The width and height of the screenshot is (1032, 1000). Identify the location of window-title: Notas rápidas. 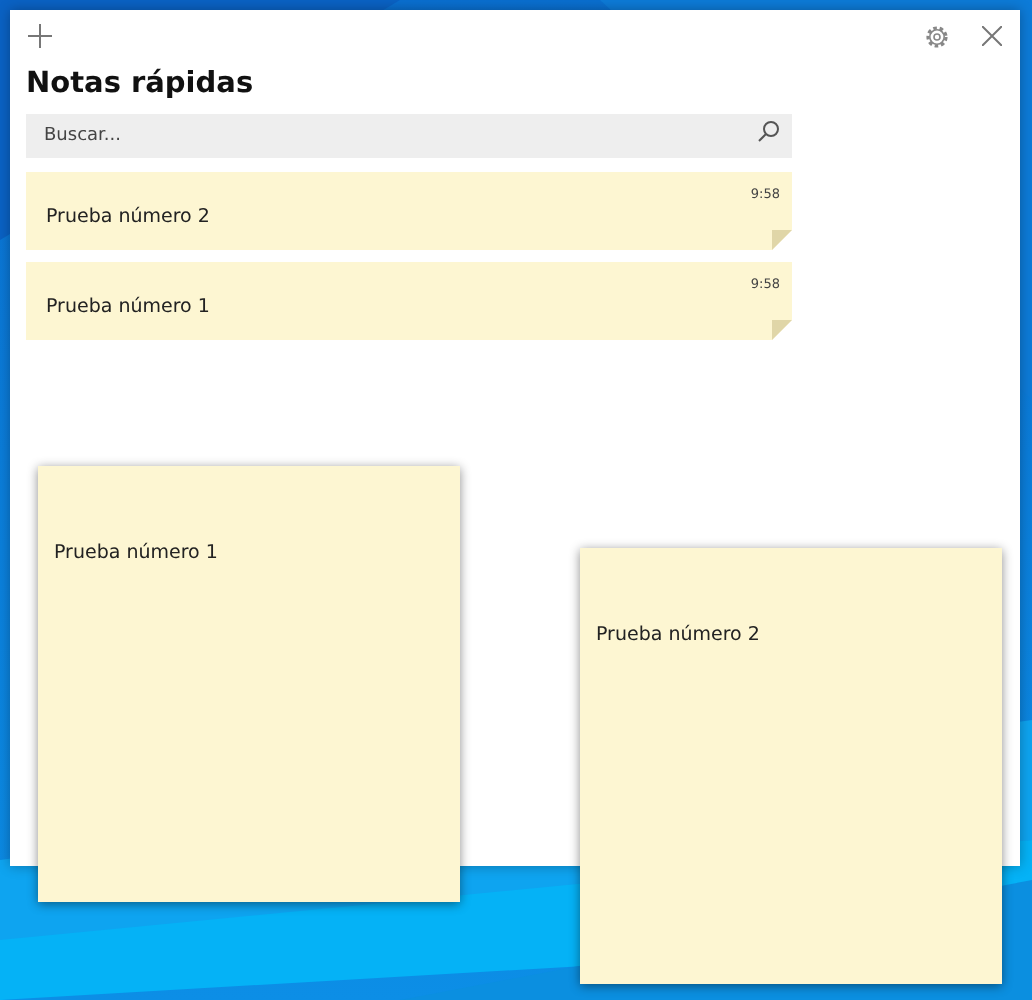
(141, 84).